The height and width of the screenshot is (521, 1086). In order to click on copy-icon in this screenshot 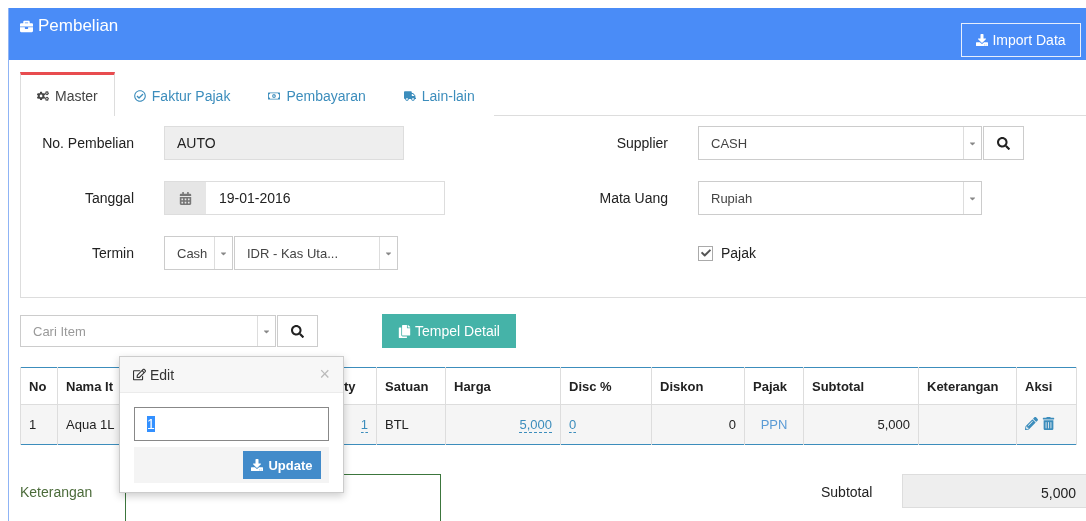, I will do `click(405, 331)`.